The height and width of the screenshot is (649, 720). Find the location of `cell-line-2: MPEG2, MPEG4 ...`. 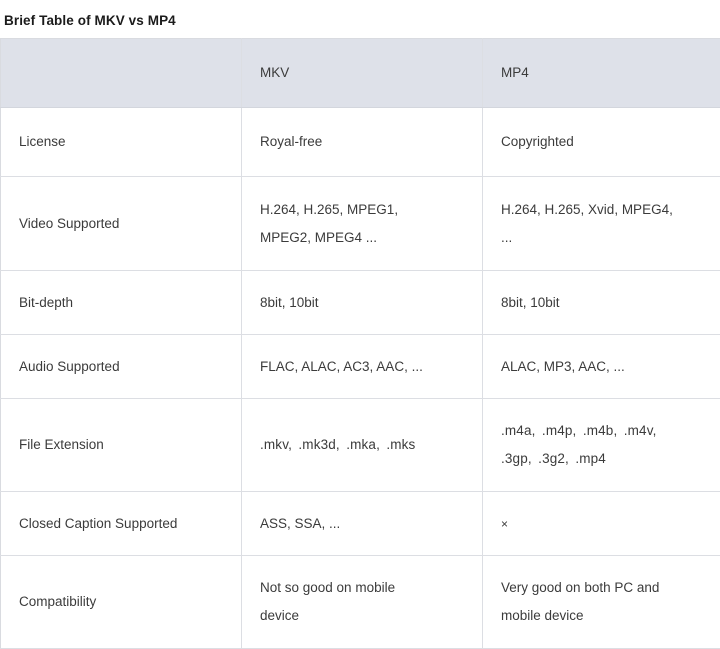

cell-line-2: MPEG2, MPEG4 ... is located at coordinates (362, 238).